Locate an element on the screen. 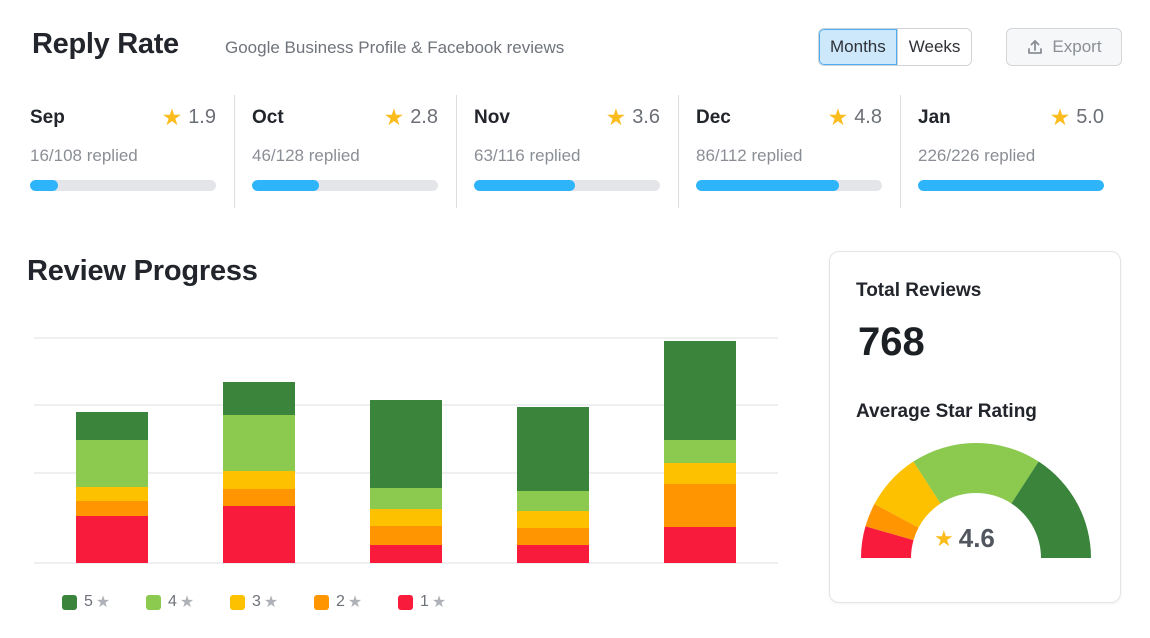  legend-label: 5 is located at coordinates (88, 601).